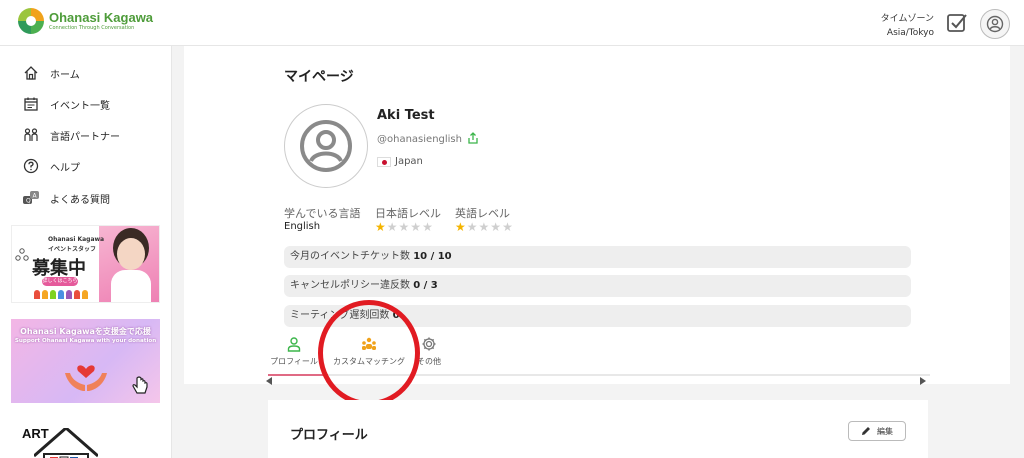 This screenshot has height=458, width=1024. Describe the element at coordinates (31, 73) in the screenshot. I see `home-icon` at that location.